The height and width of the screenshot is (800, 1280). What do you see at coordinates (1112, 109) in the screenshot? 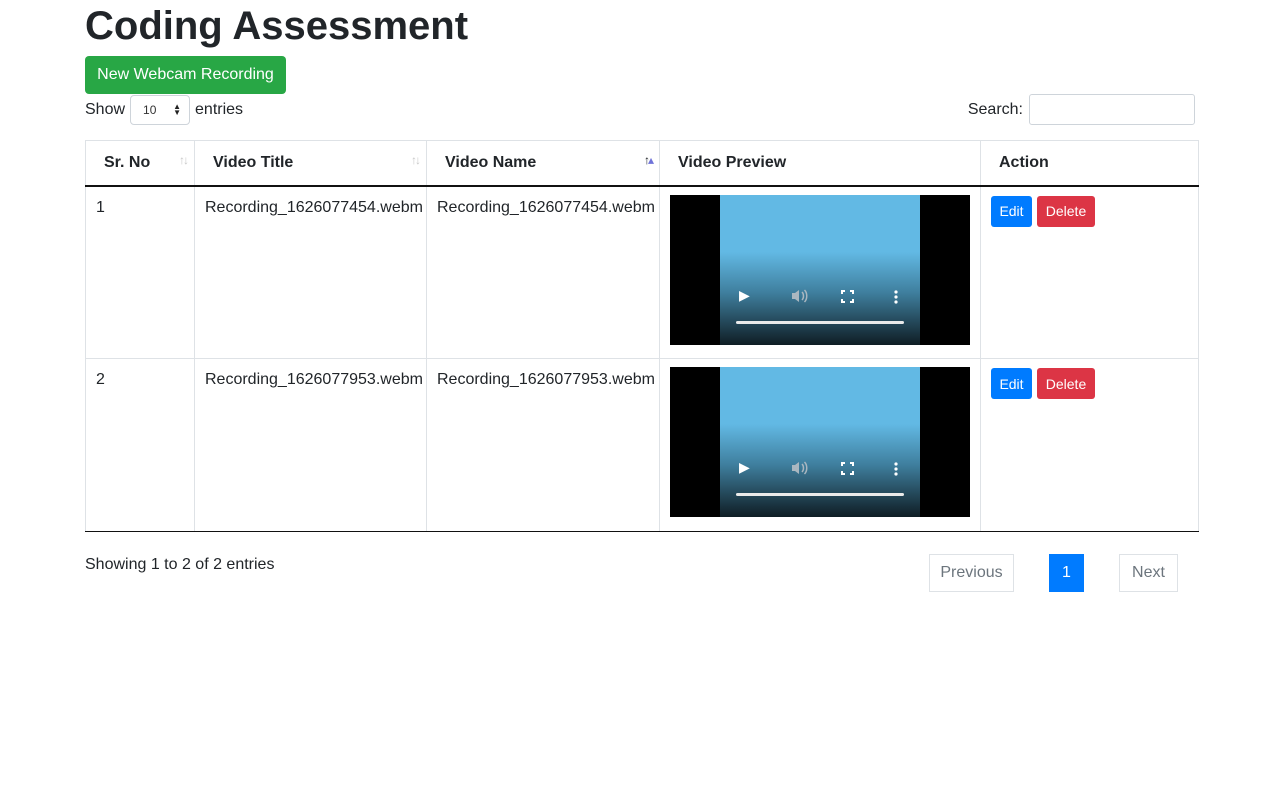
I see `search-input` at bounding box center [1112, 109].